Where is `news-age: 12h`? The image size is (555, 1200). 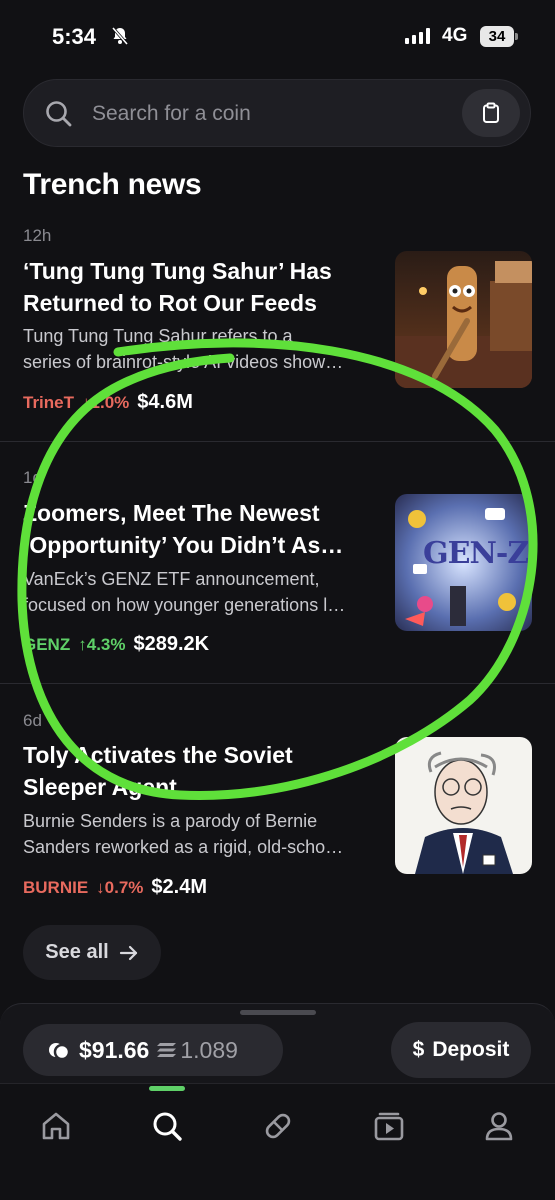 news-age: 12h is located at coordinates (37, 235).